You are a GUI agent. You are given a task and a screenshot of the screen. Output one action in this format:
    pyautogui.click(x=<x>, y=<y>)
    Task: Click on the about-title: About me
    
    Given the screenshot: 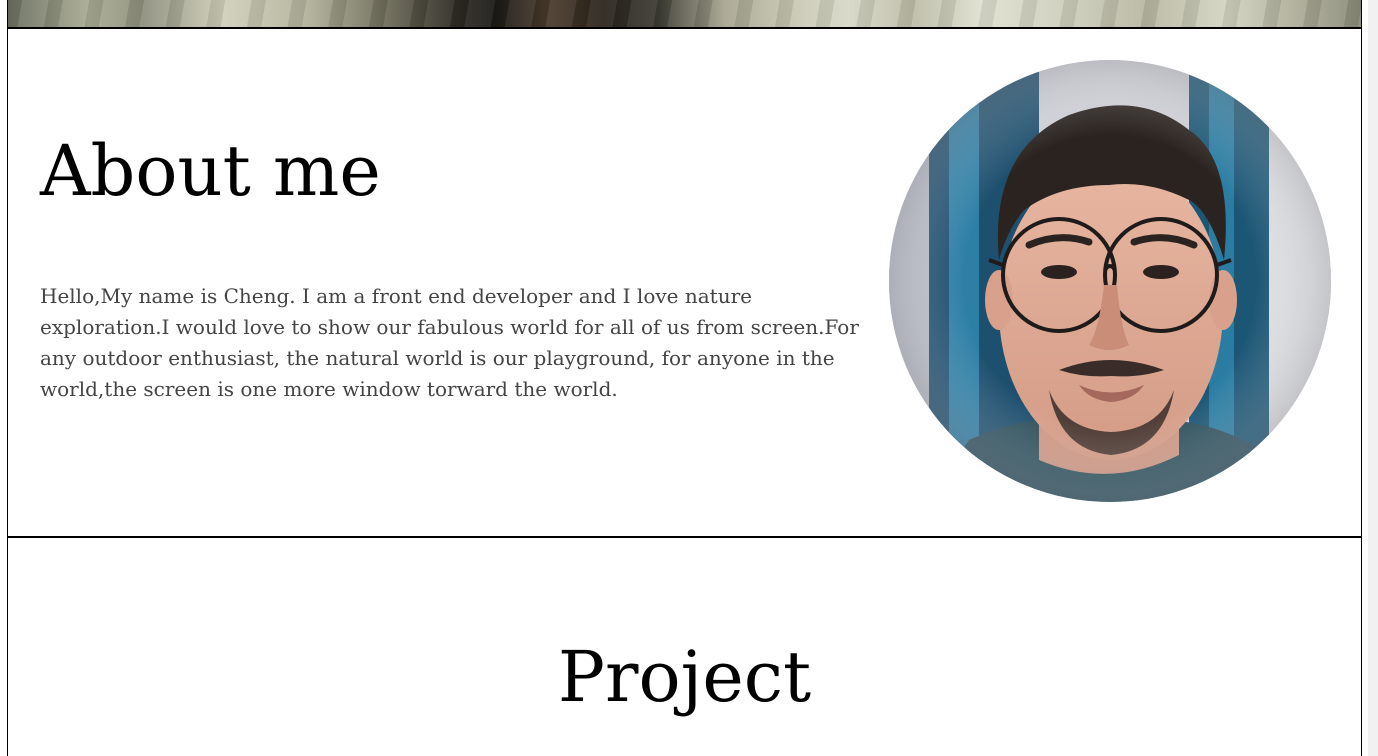 What is the action you would take?
    pyautogui.click(x=210, y=171)
    